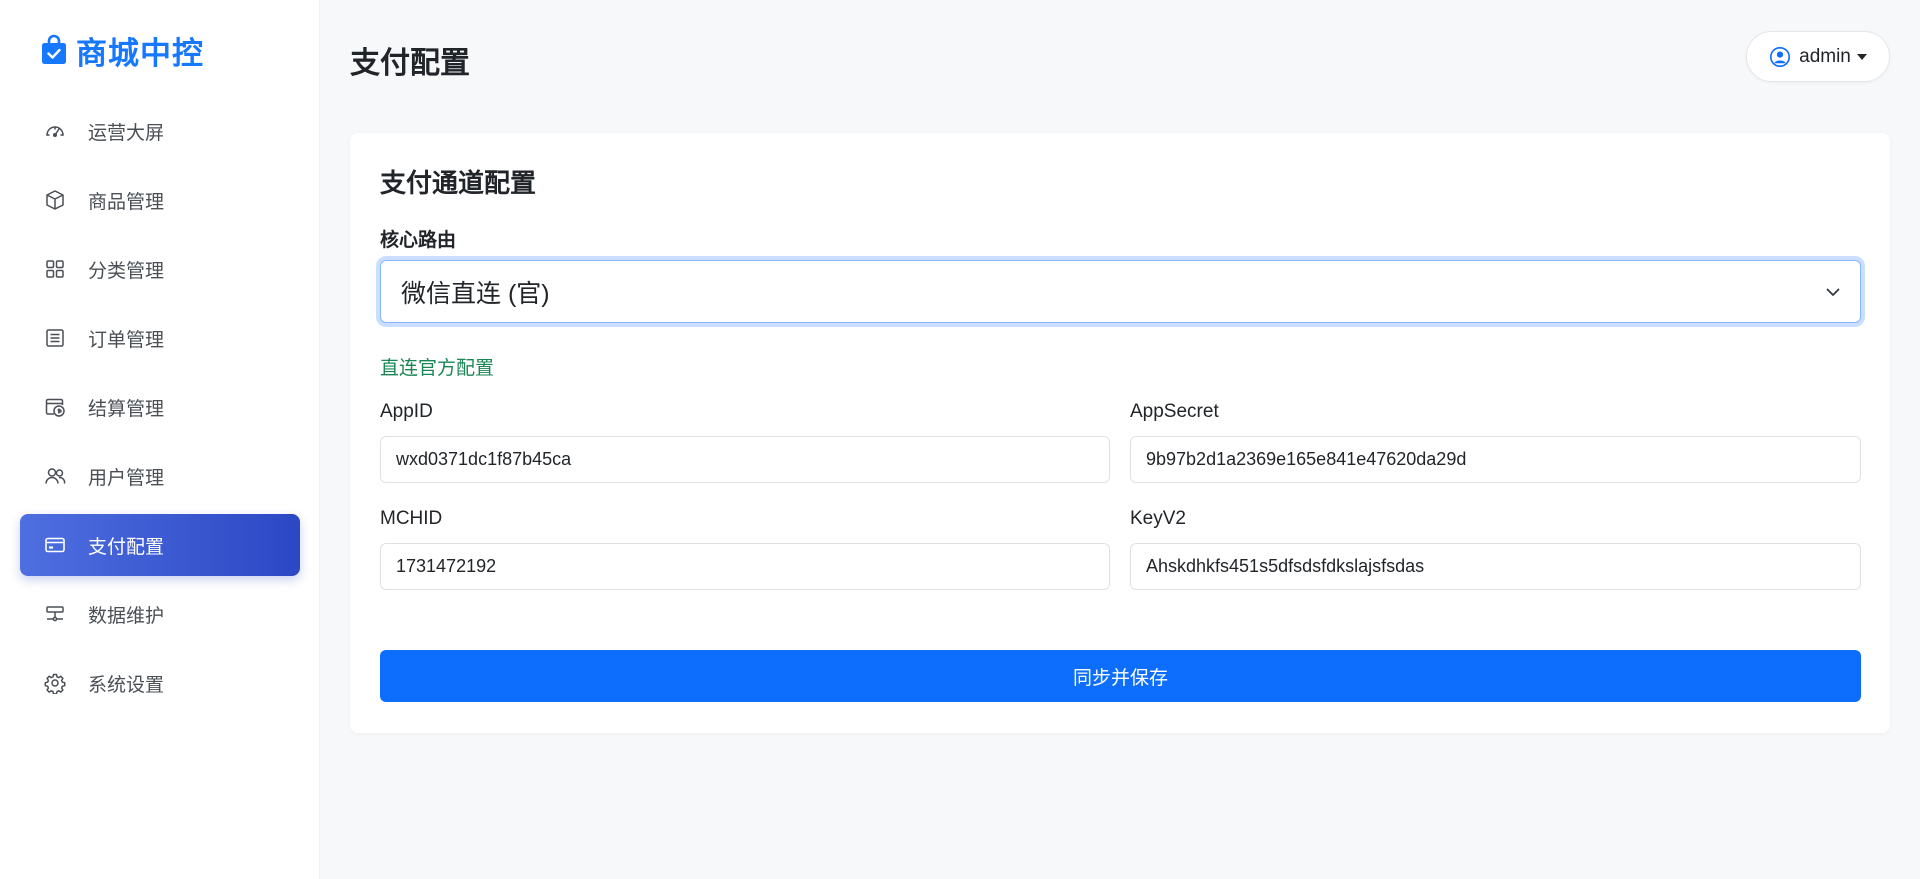  I want to click on appsecret-input: 9b97b2d1a2369e165e841e47620da29d, so click(1495, 459).